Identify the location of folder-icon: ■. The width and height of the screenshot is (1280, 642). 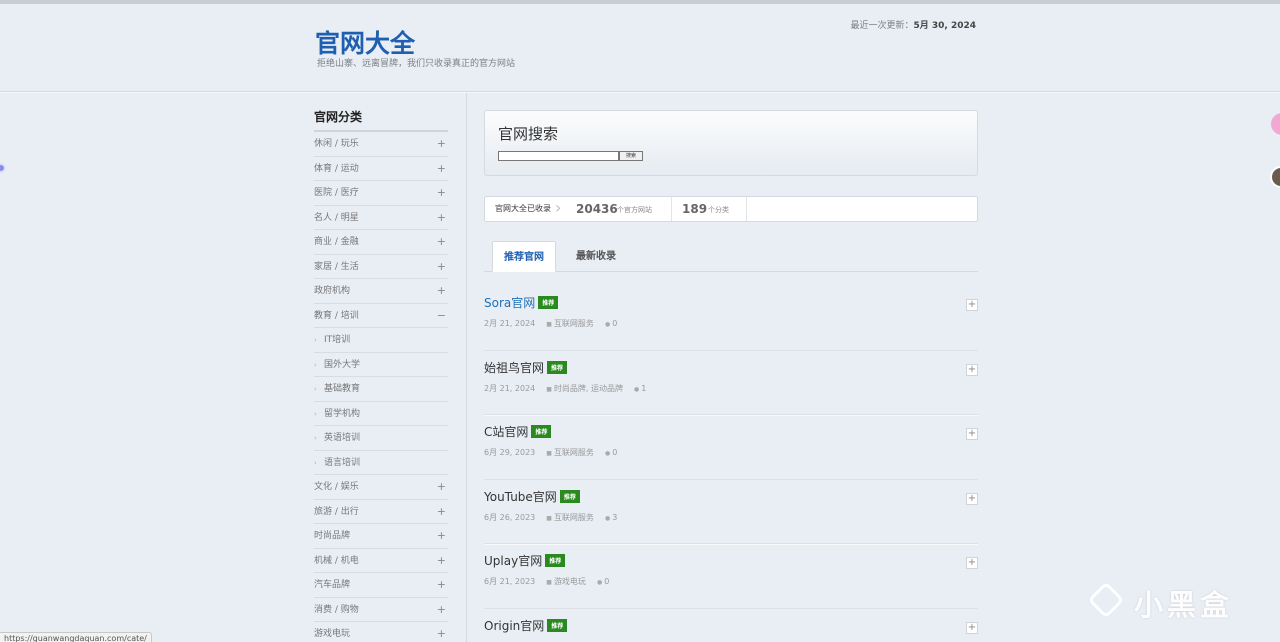
(549, 518).